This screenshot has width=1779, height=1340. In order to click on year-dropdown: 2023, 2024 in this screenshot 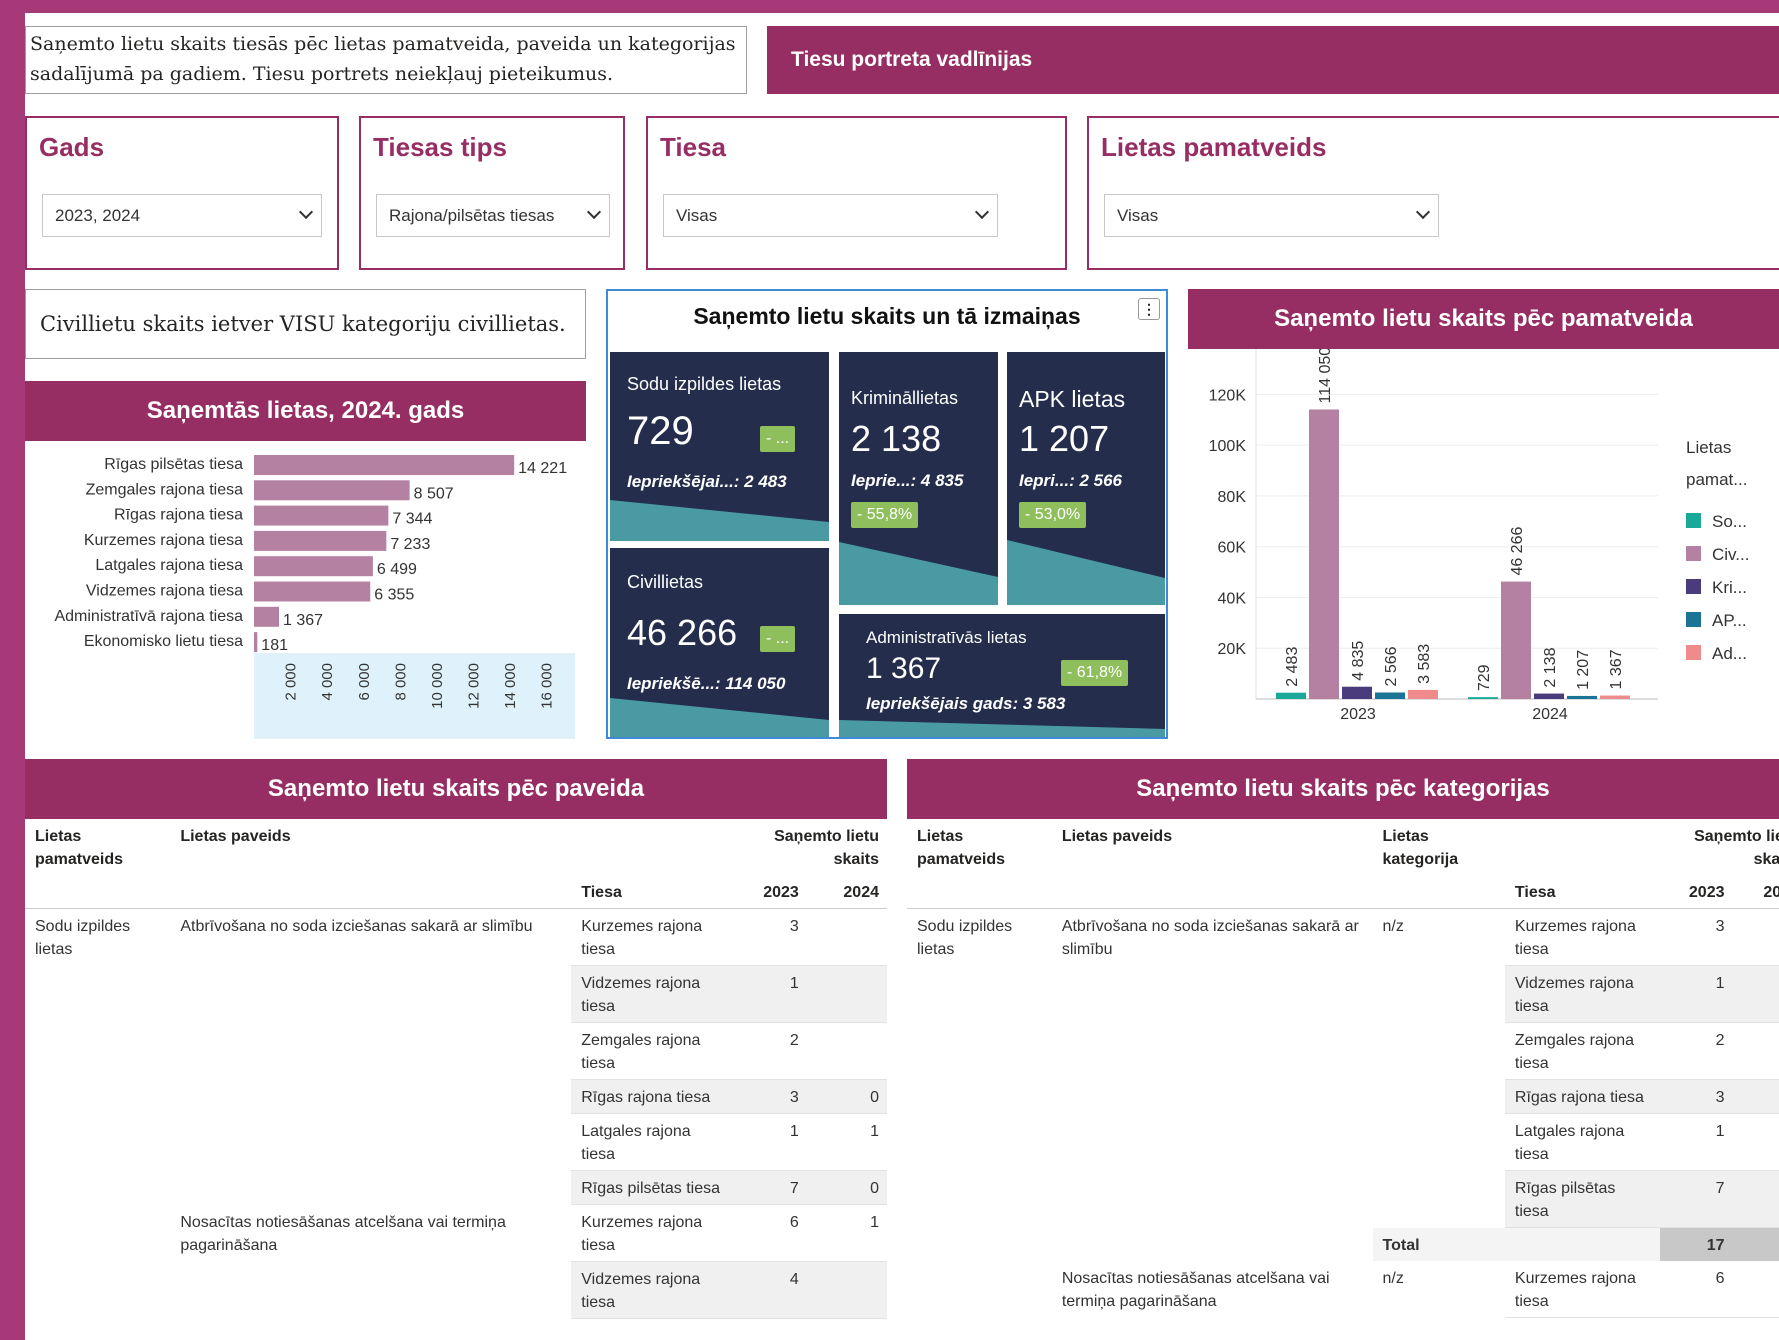, I will do `click(182, 215)`.